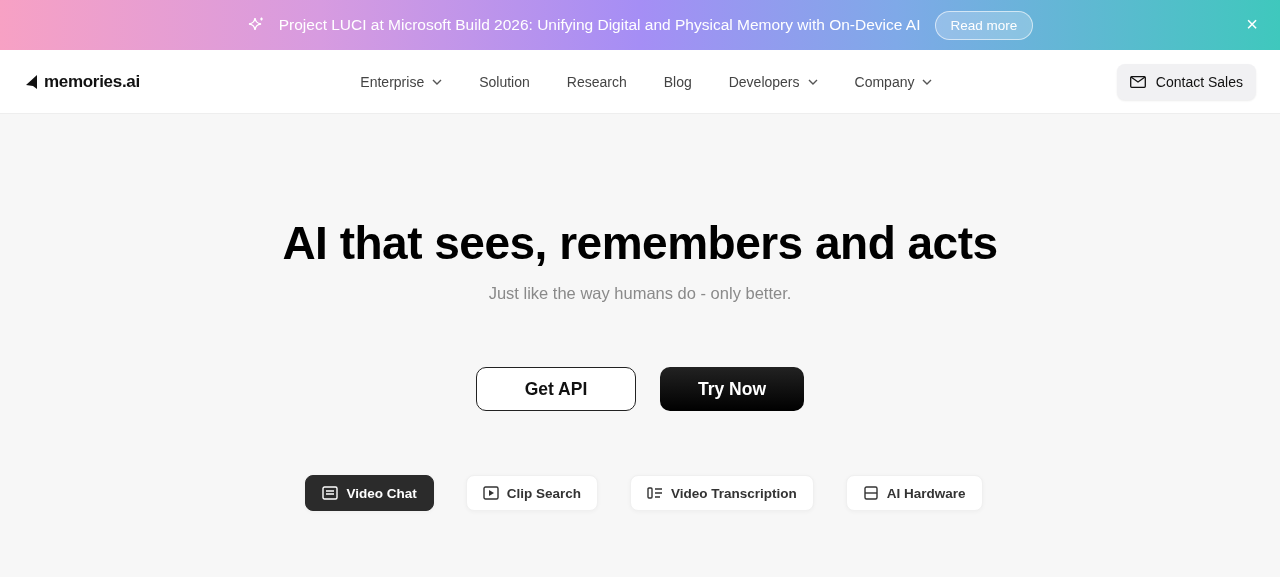 The width and height of the screenshot is (1280, 577). What do you see at coordinates (369, 493) in the screenshot?
I see `feature-tab: Video Chat` at bounding box center [369, 493].